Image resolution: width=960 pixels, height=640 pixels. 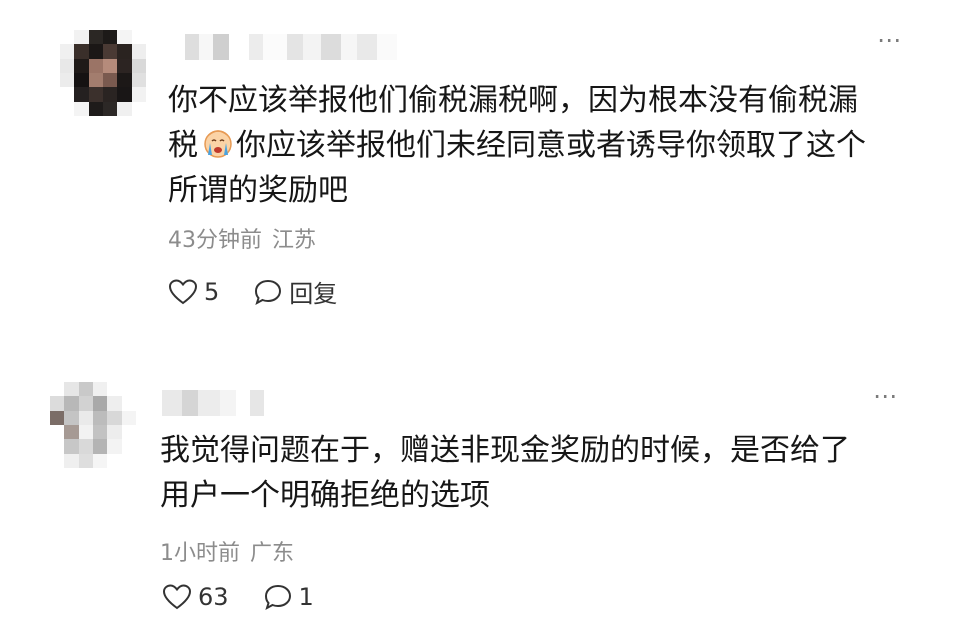 What do you see at coordinates (505, 473) in the screenshot?
I see `comment-text: 我觉得问题在于，赠送非现金奖励的时候，是否给了 用户一个明确拒绝的选项` at bounding box center [505, 473].